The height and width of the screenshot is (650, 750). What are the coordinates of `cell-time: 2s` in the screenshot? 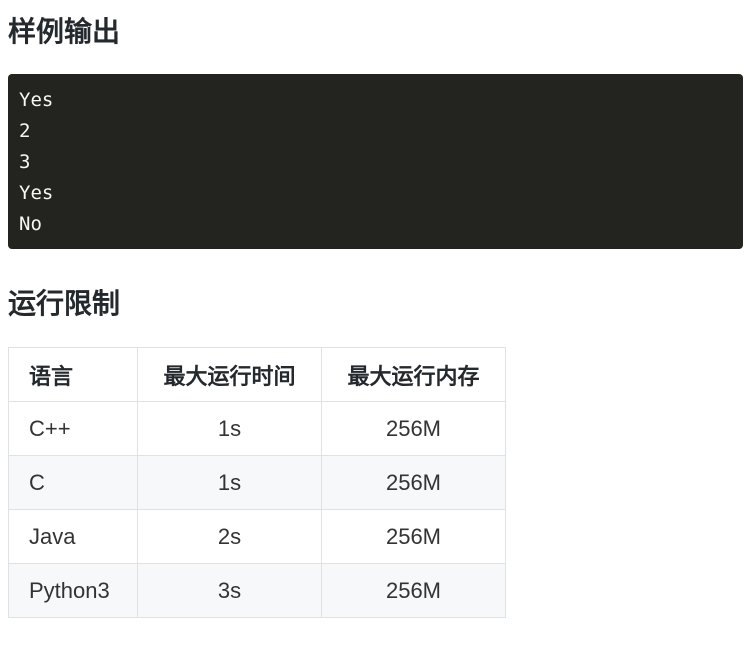 It's located at (229, 536).